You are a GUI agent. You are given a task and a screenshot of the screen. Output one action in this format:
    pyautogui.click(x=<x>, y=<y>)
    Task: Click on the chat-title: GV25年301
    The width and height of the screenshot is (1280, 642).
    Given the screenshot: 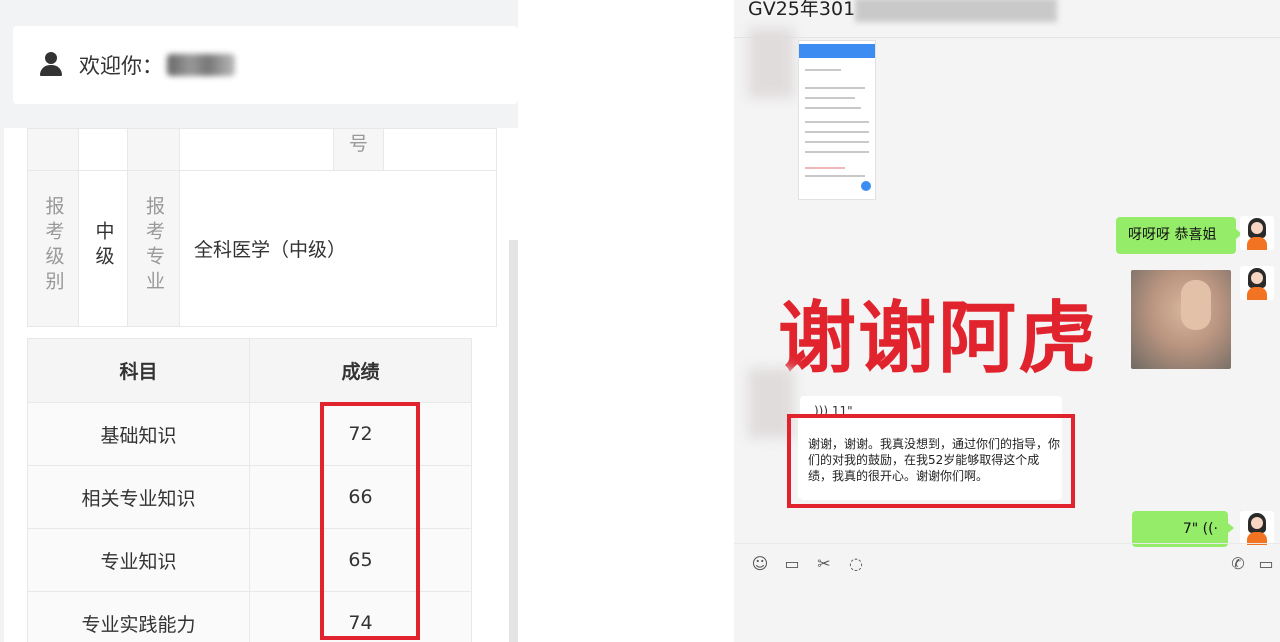 What is the action you would take?
    pyautogui.click(x=903, y=11)
    